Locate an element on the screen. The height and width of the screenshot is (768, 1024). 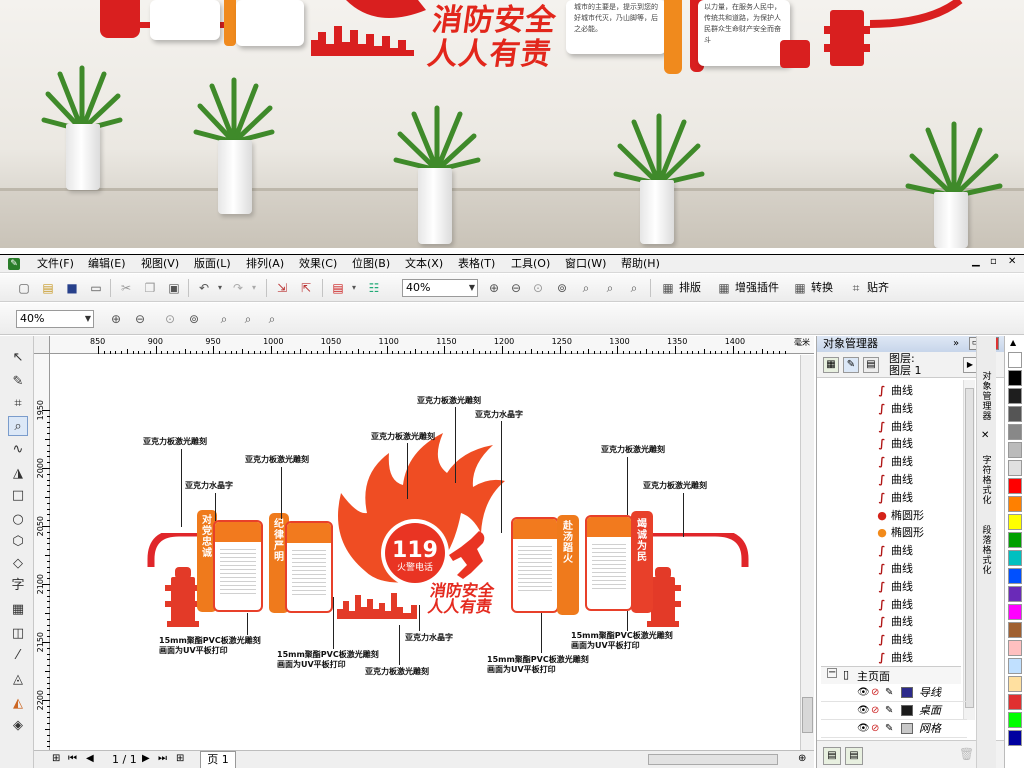
add-page-icon: ⊞ is located at coordinates (56, 758).